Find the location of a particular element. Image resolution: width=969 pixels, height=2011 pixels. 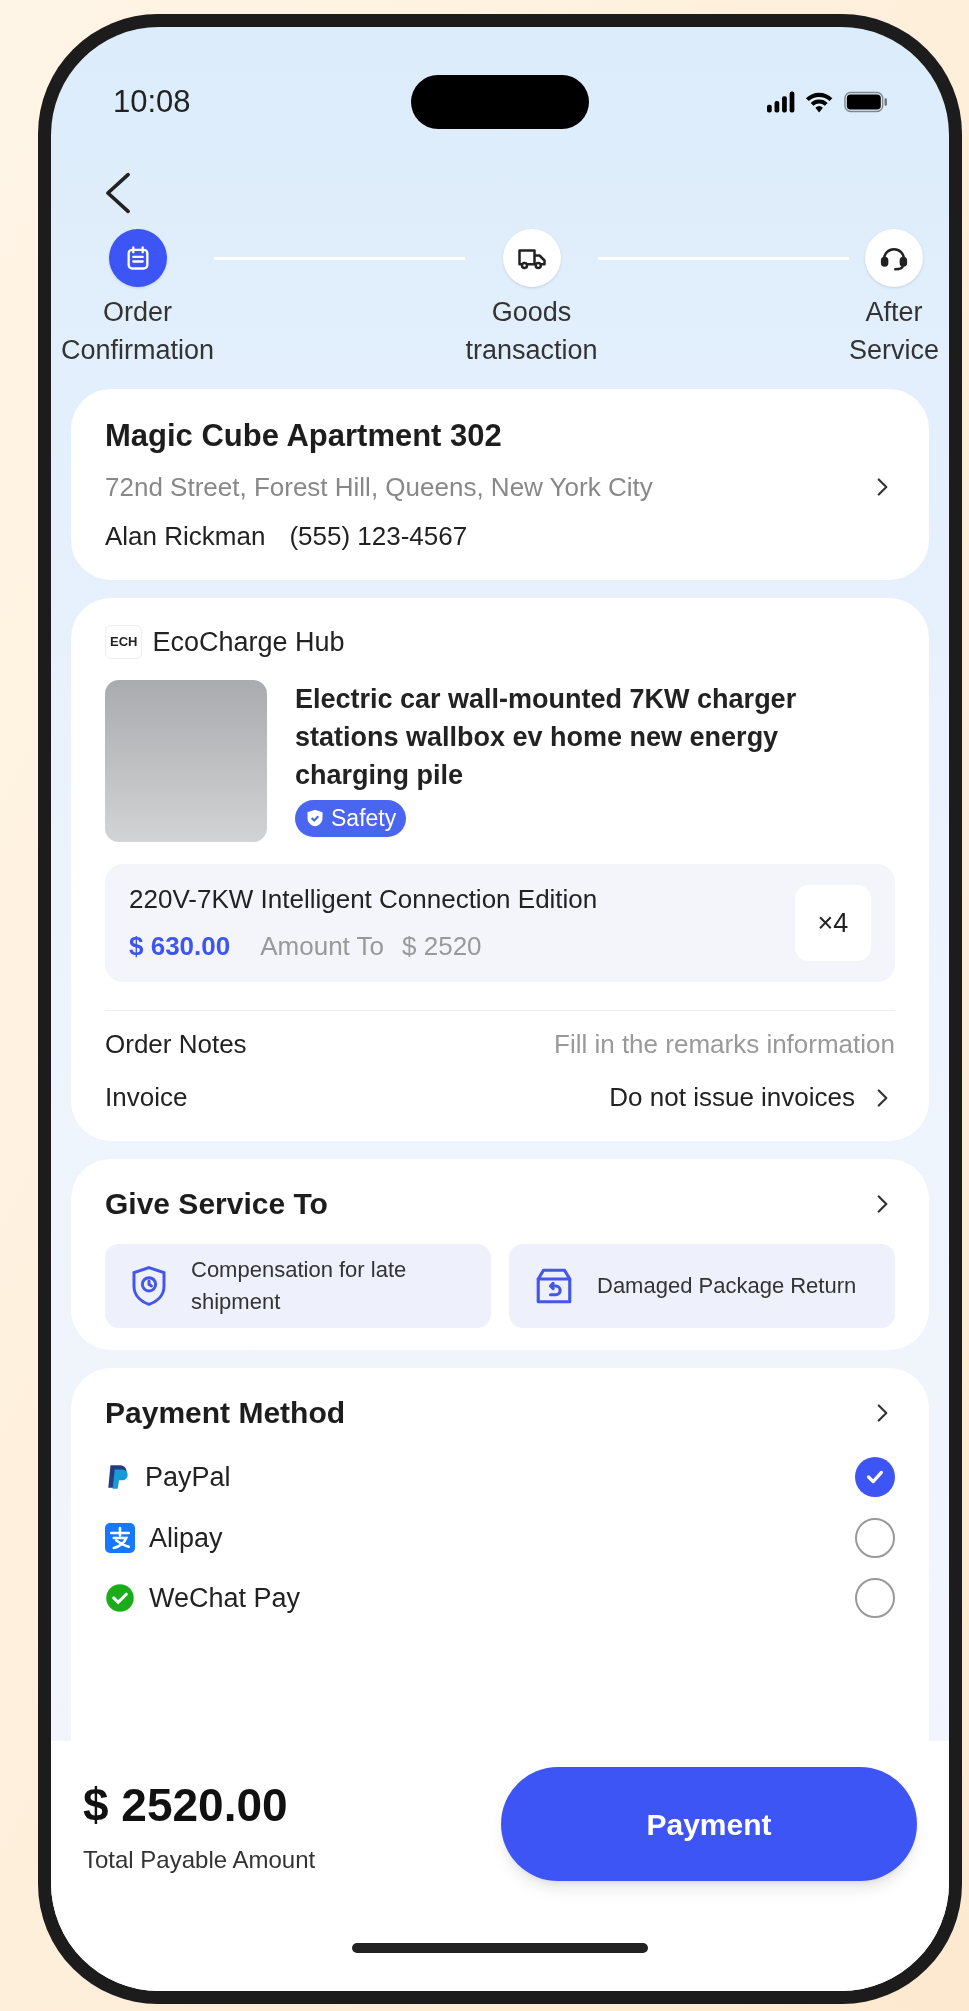

payment-name: Alipay is located at coordinates (186, 1538).